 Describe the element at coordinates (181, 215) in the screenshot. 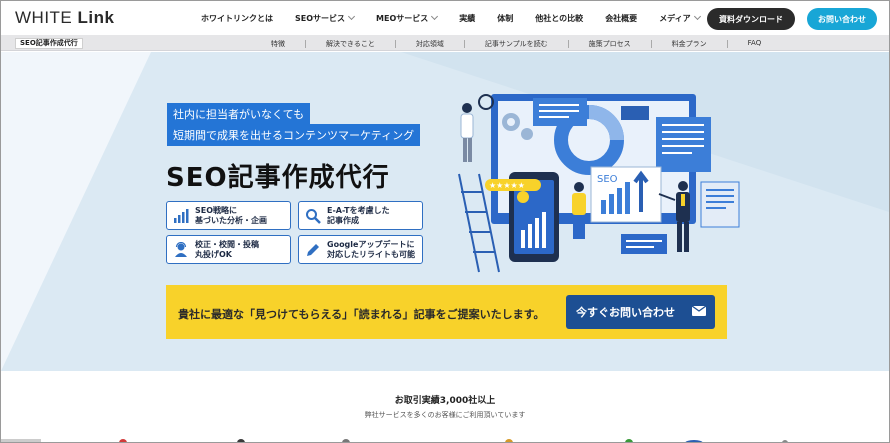

I see `bar-chart-icon` at that location.